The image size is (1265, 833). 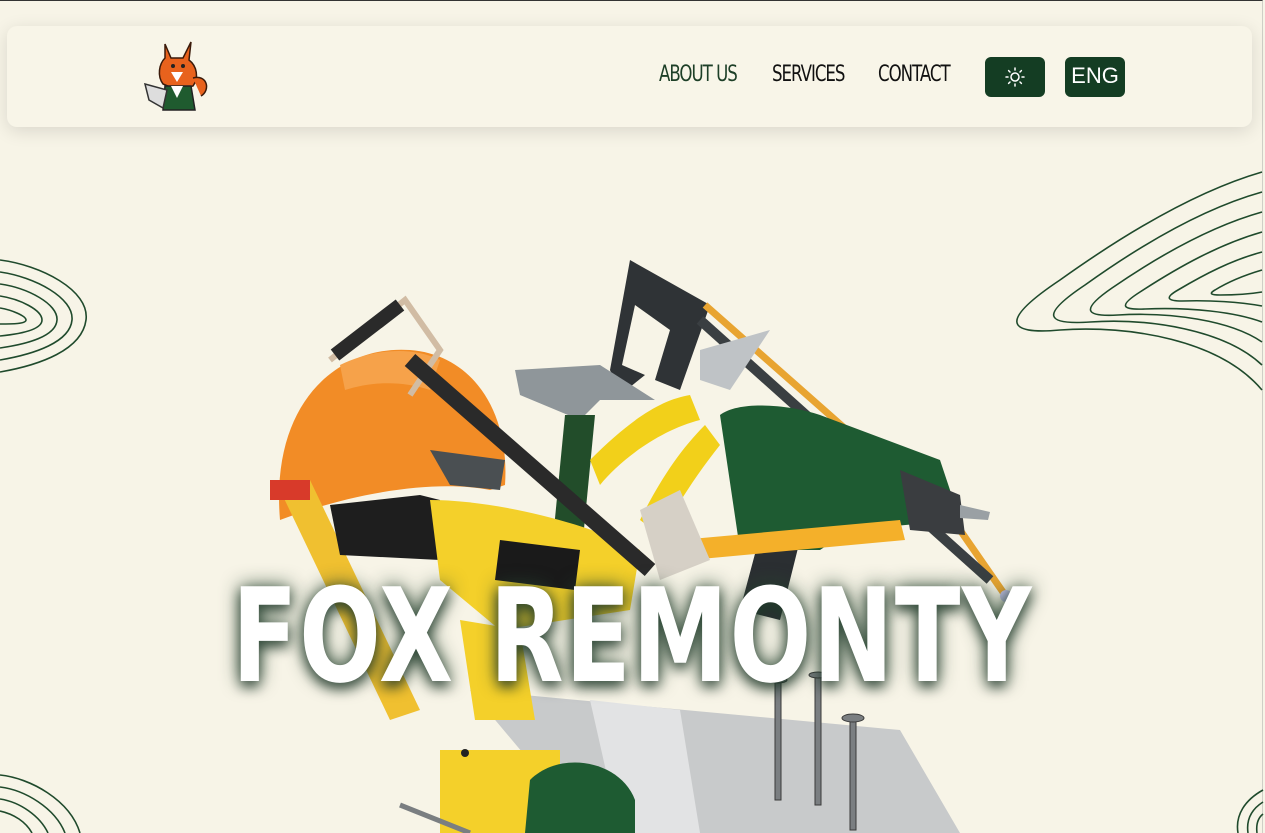 What do you see at coordinates (698, 74) in the screenshot?
I see `nav-about-us: ABOUT US` at bounding box center [698, 74].